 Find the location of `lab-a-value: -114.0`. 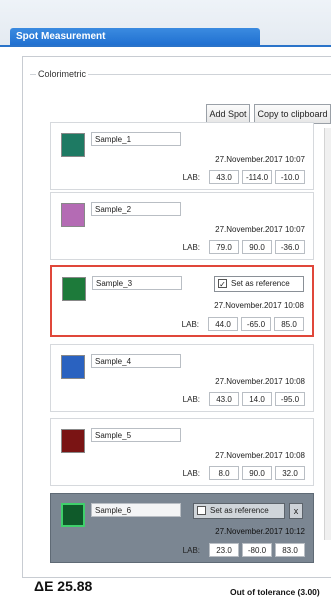

lab-a-value: -114.0 is located at coordinates (257, 177).